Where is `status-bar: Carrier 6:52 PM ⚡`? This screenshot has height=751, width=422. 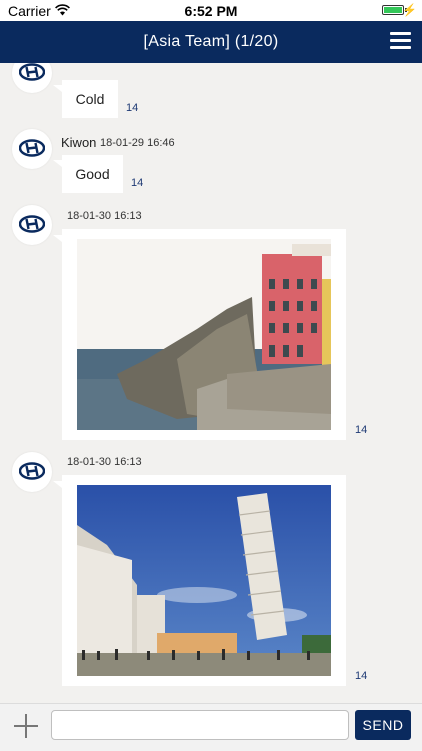 status-bar: Carrier 6:52 PM ⚡ is located at coordinates (211, 10).